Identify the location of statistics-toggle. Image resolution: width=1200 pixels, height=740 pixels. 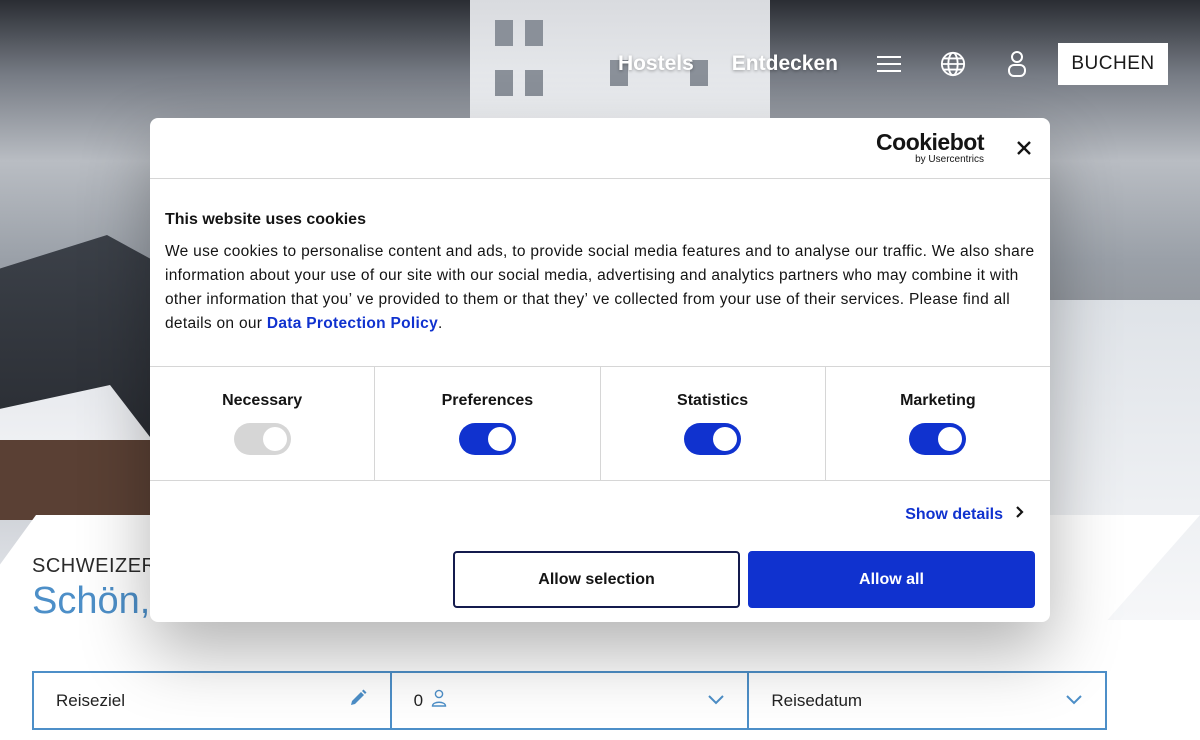
(713, 439).